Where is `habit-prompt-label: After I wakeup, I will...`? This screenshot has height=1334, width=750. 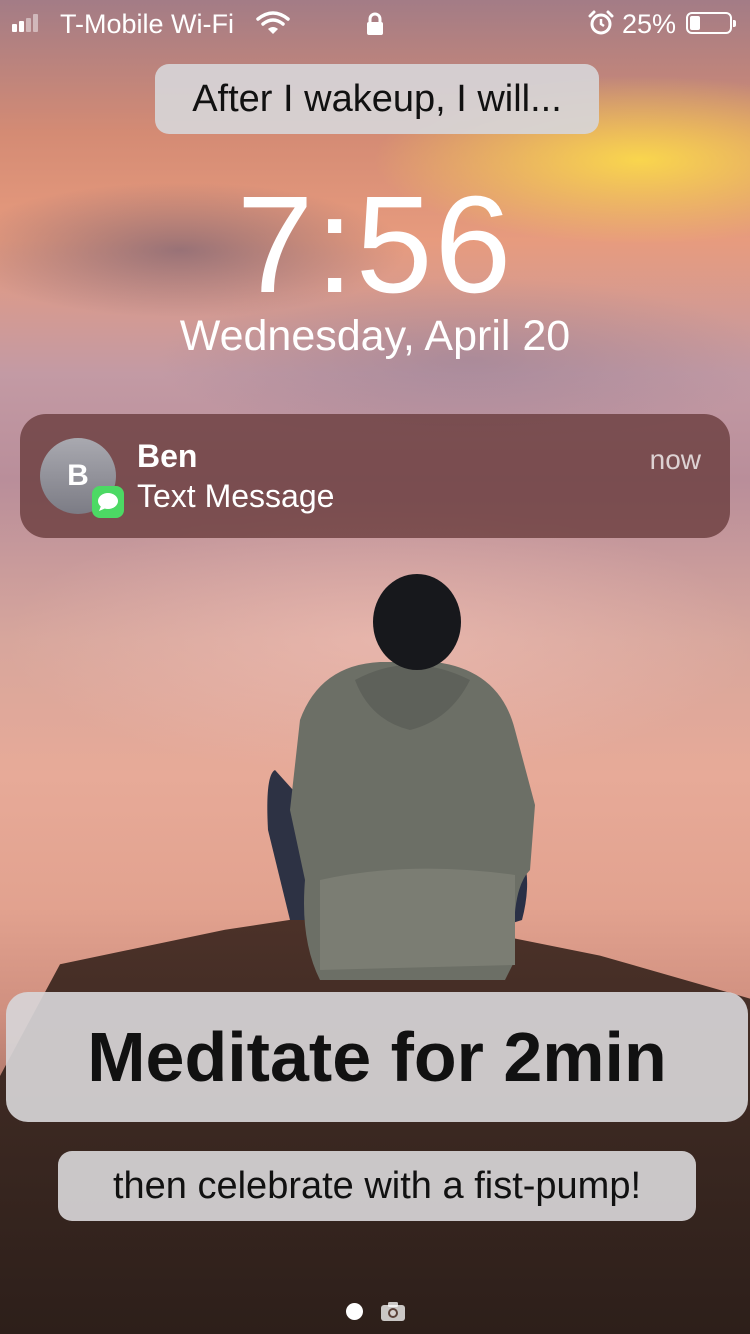 habit-prompt-label: After I wakeup, I will... is located at coordinates (377, 99).